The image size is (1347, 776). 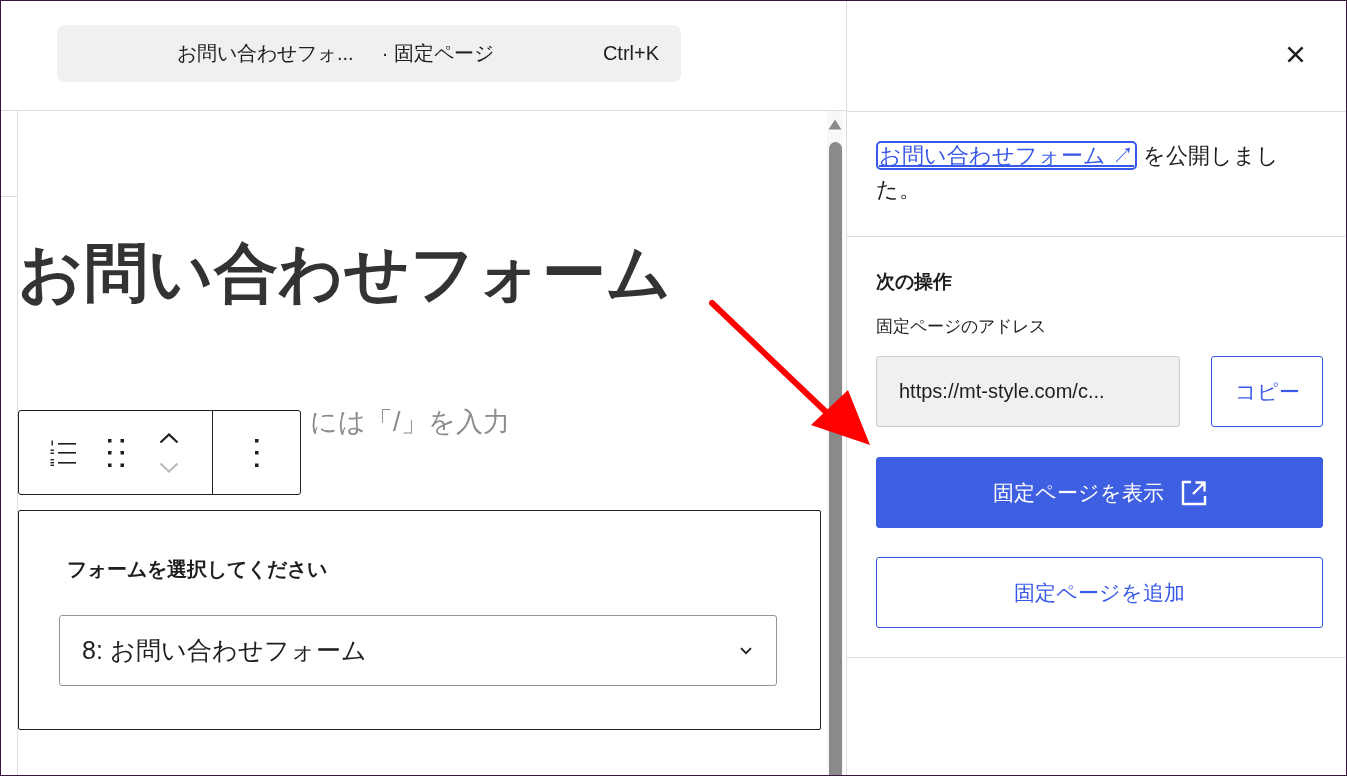 What do you see at coordinates (418, 650) in the screenshot?
I see `form-select: 8: お問い合わせフォーム` at bounding box center [418, 650].